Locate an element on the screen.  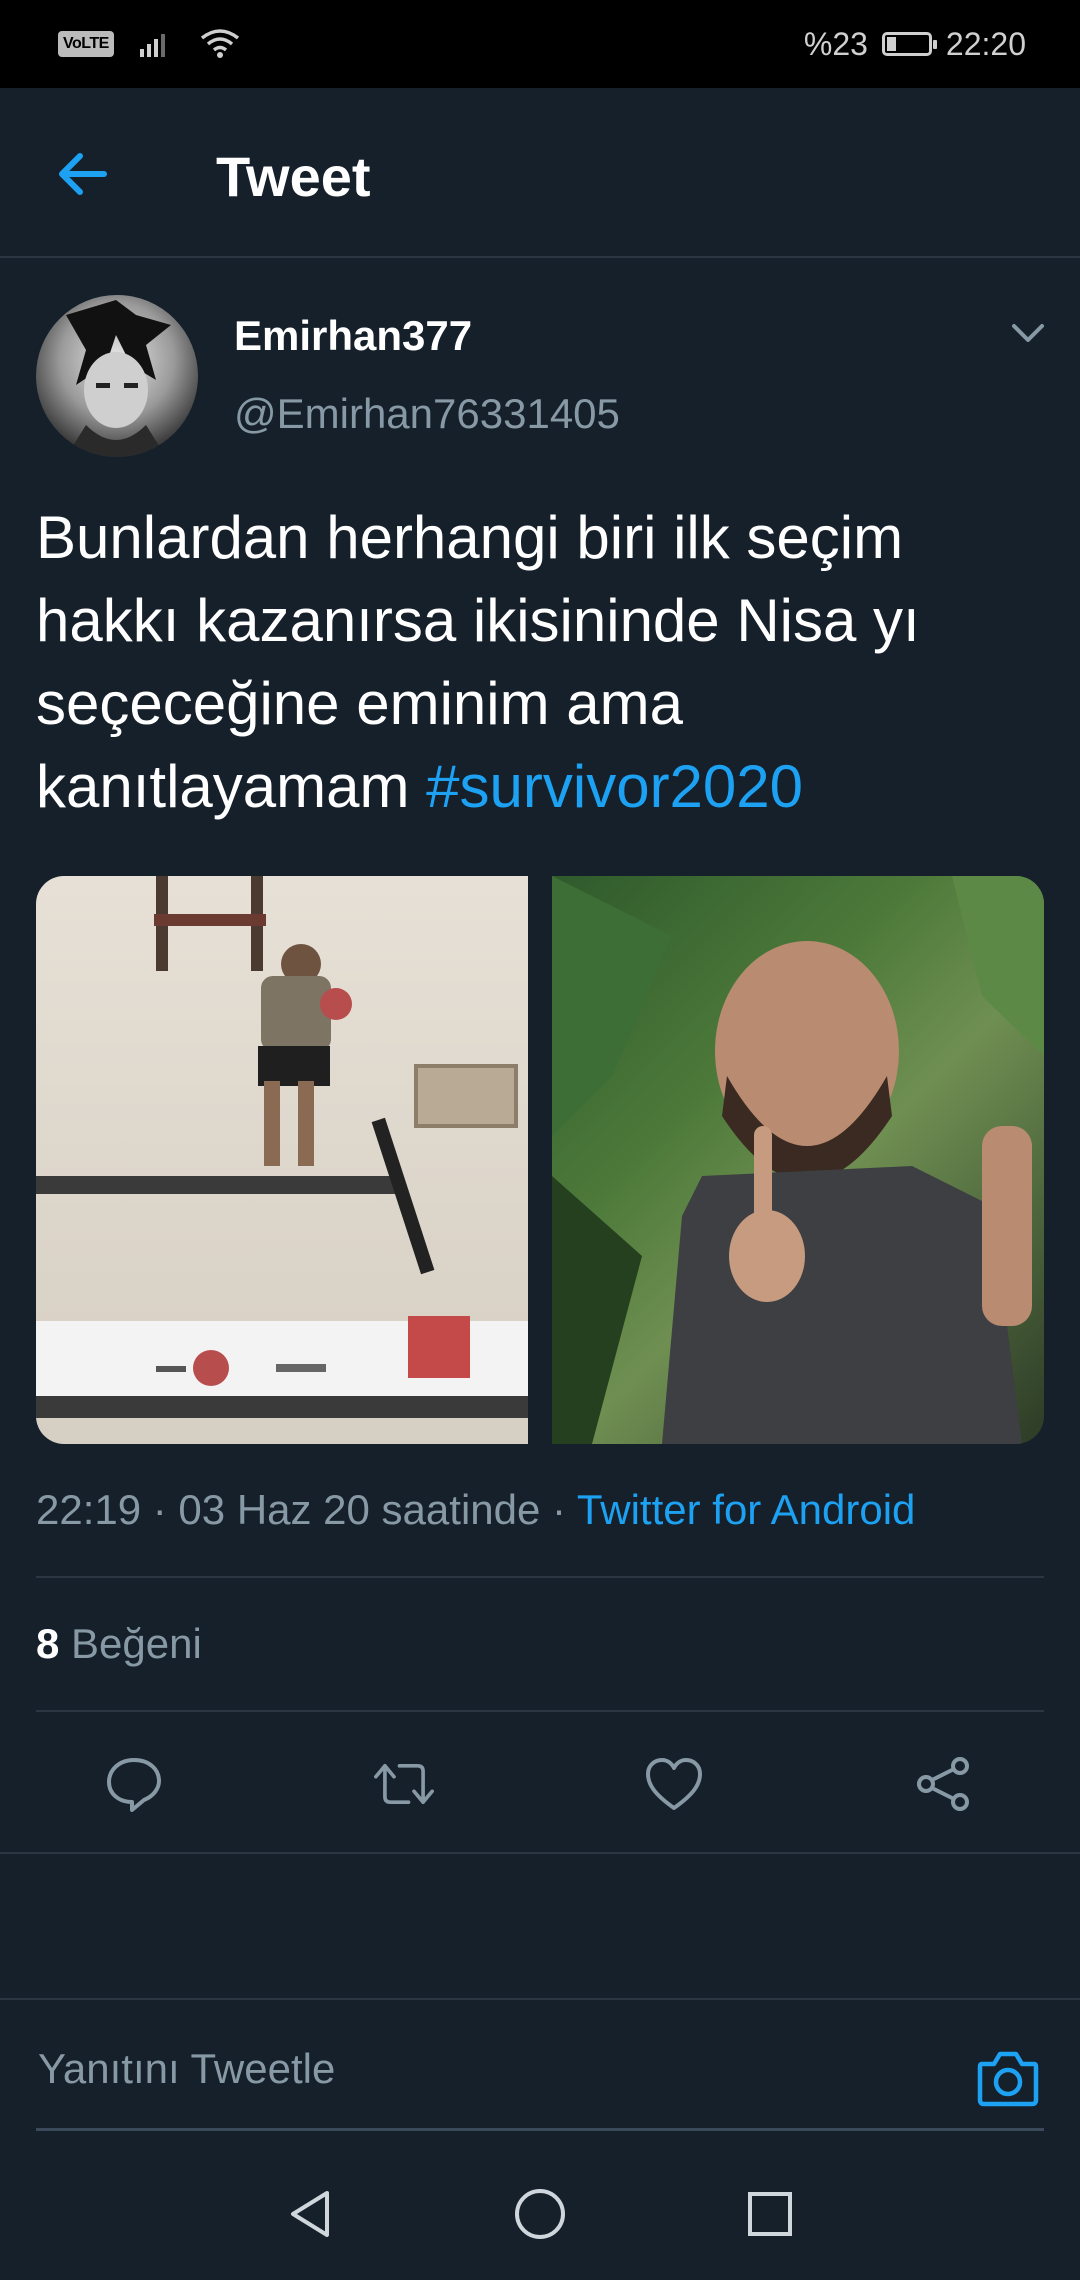
page-title: Tweet is located at coordinates (293, 176).